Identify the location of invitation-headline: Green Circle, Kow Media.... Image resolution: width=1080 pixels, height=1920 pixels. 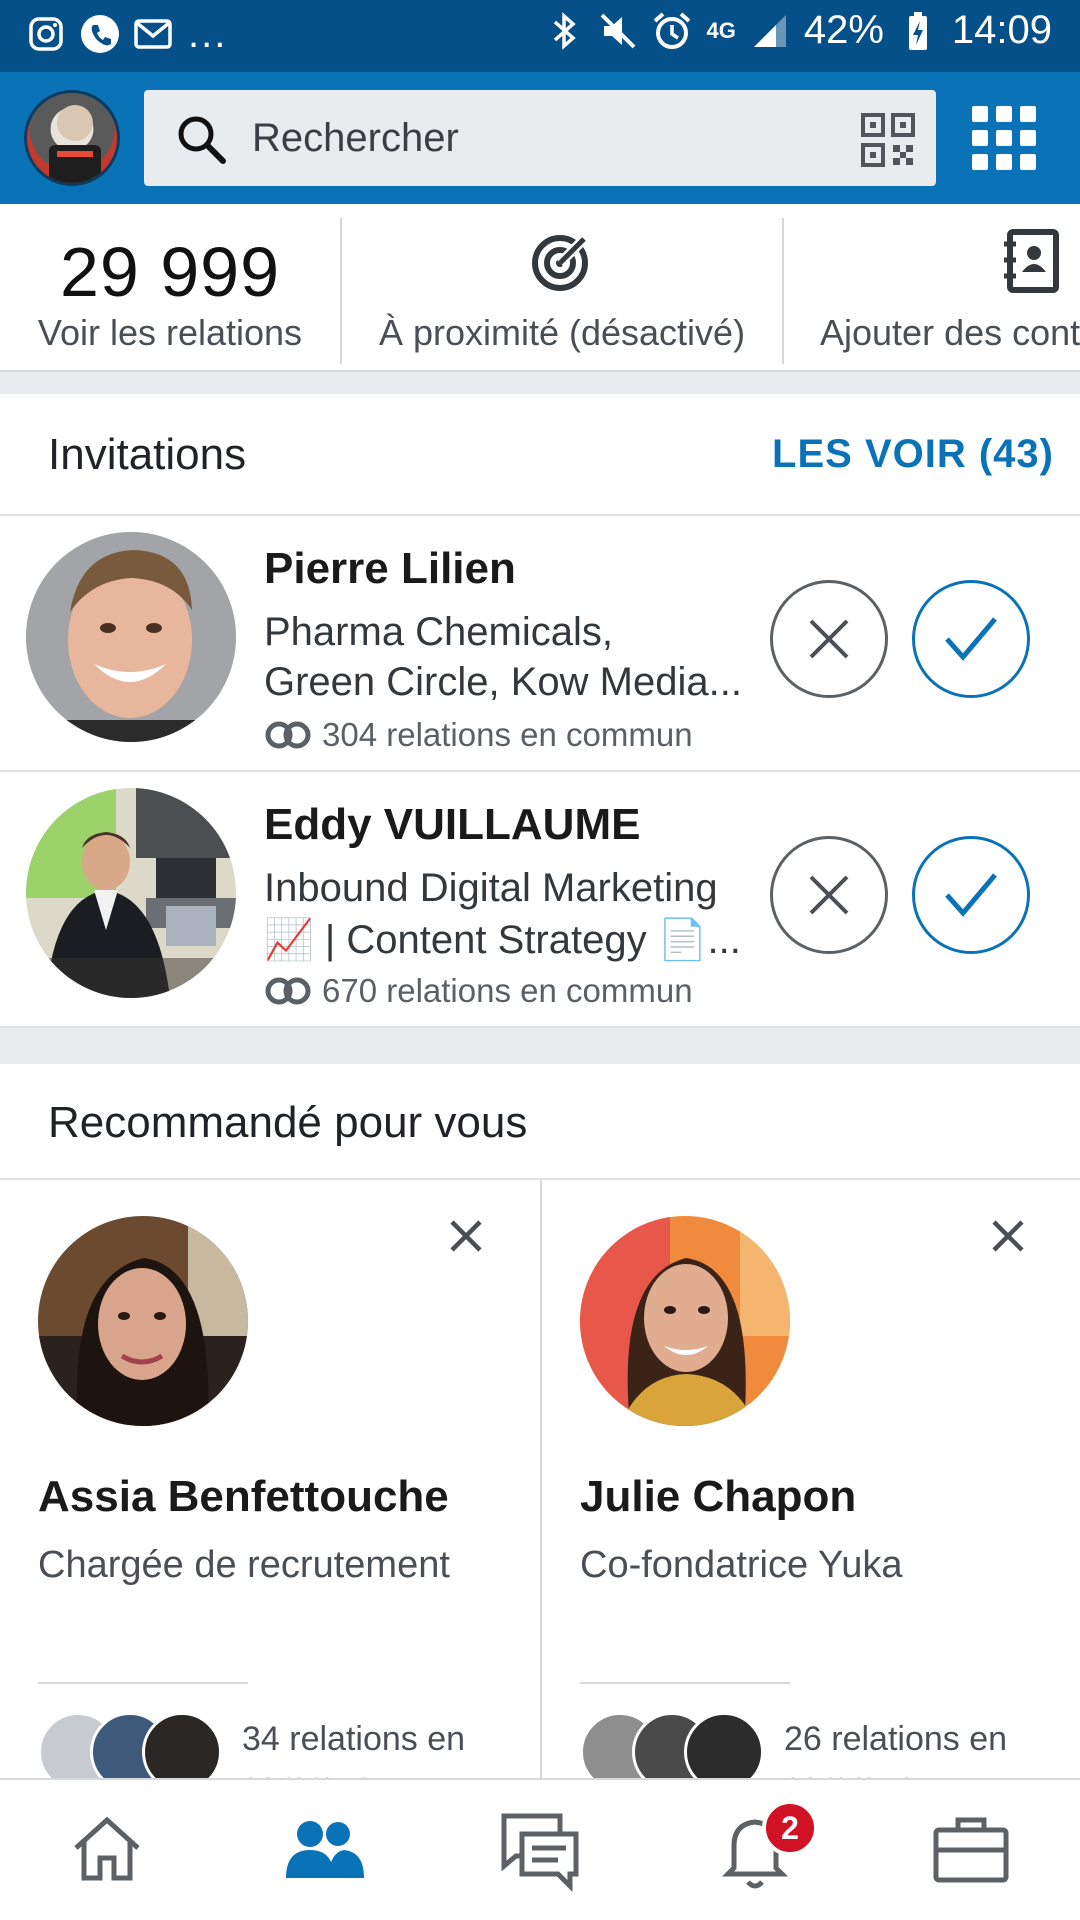
(503, 682).